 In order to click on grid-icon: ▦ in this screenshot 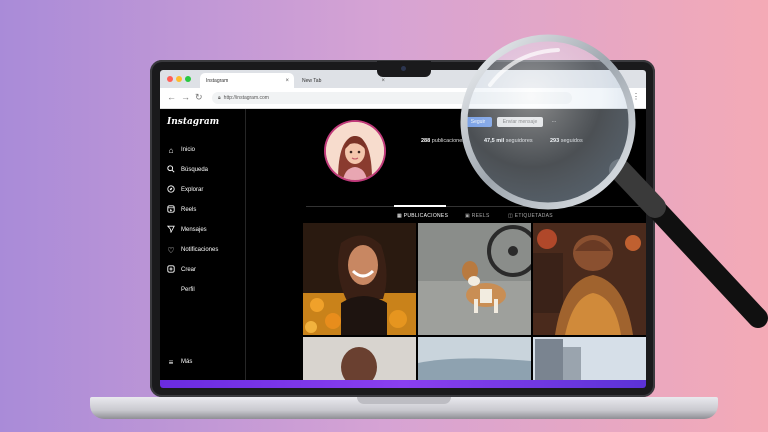, I will do `click(400, 216)`.